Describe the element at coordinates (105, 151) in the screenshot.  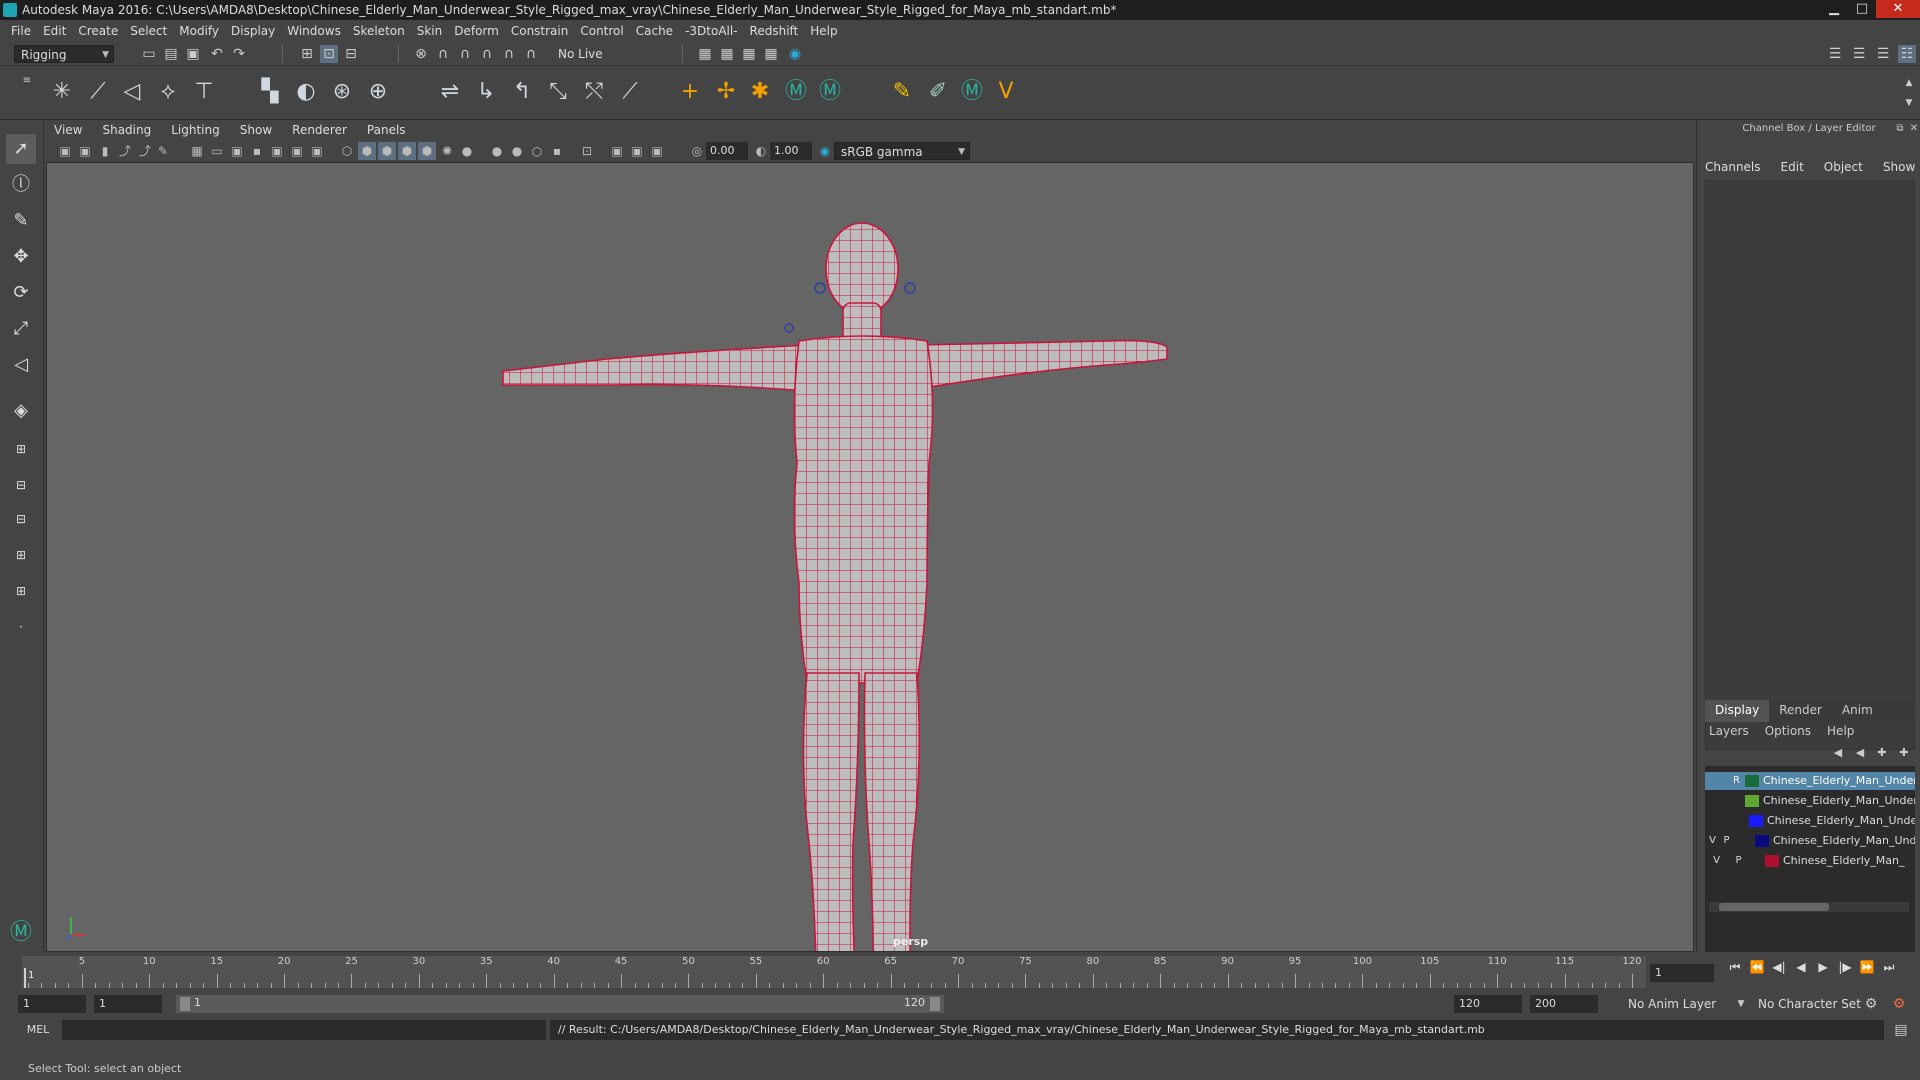
I see `bookmark-icon: ▮` at that location.